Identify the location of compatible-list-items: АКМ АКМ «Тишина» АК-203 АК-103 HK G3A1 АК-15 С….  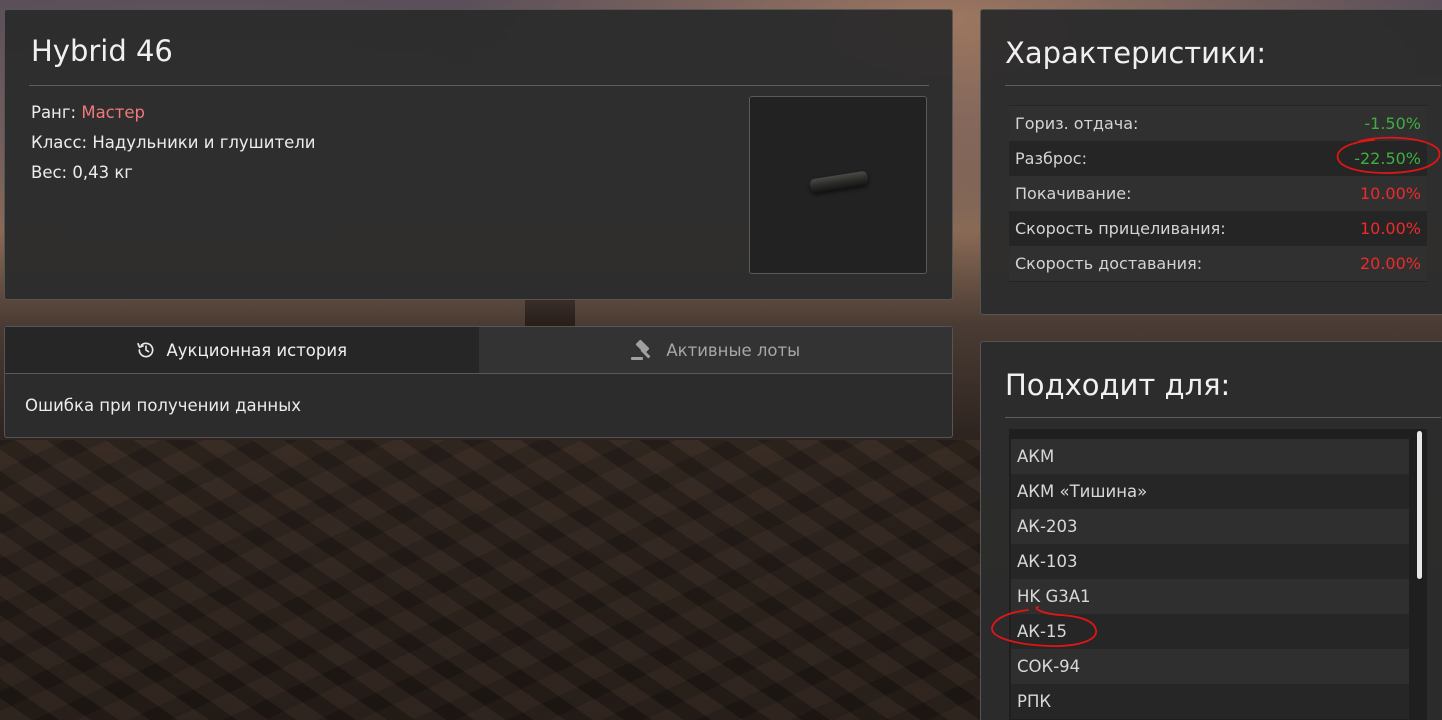
(1218, 574).